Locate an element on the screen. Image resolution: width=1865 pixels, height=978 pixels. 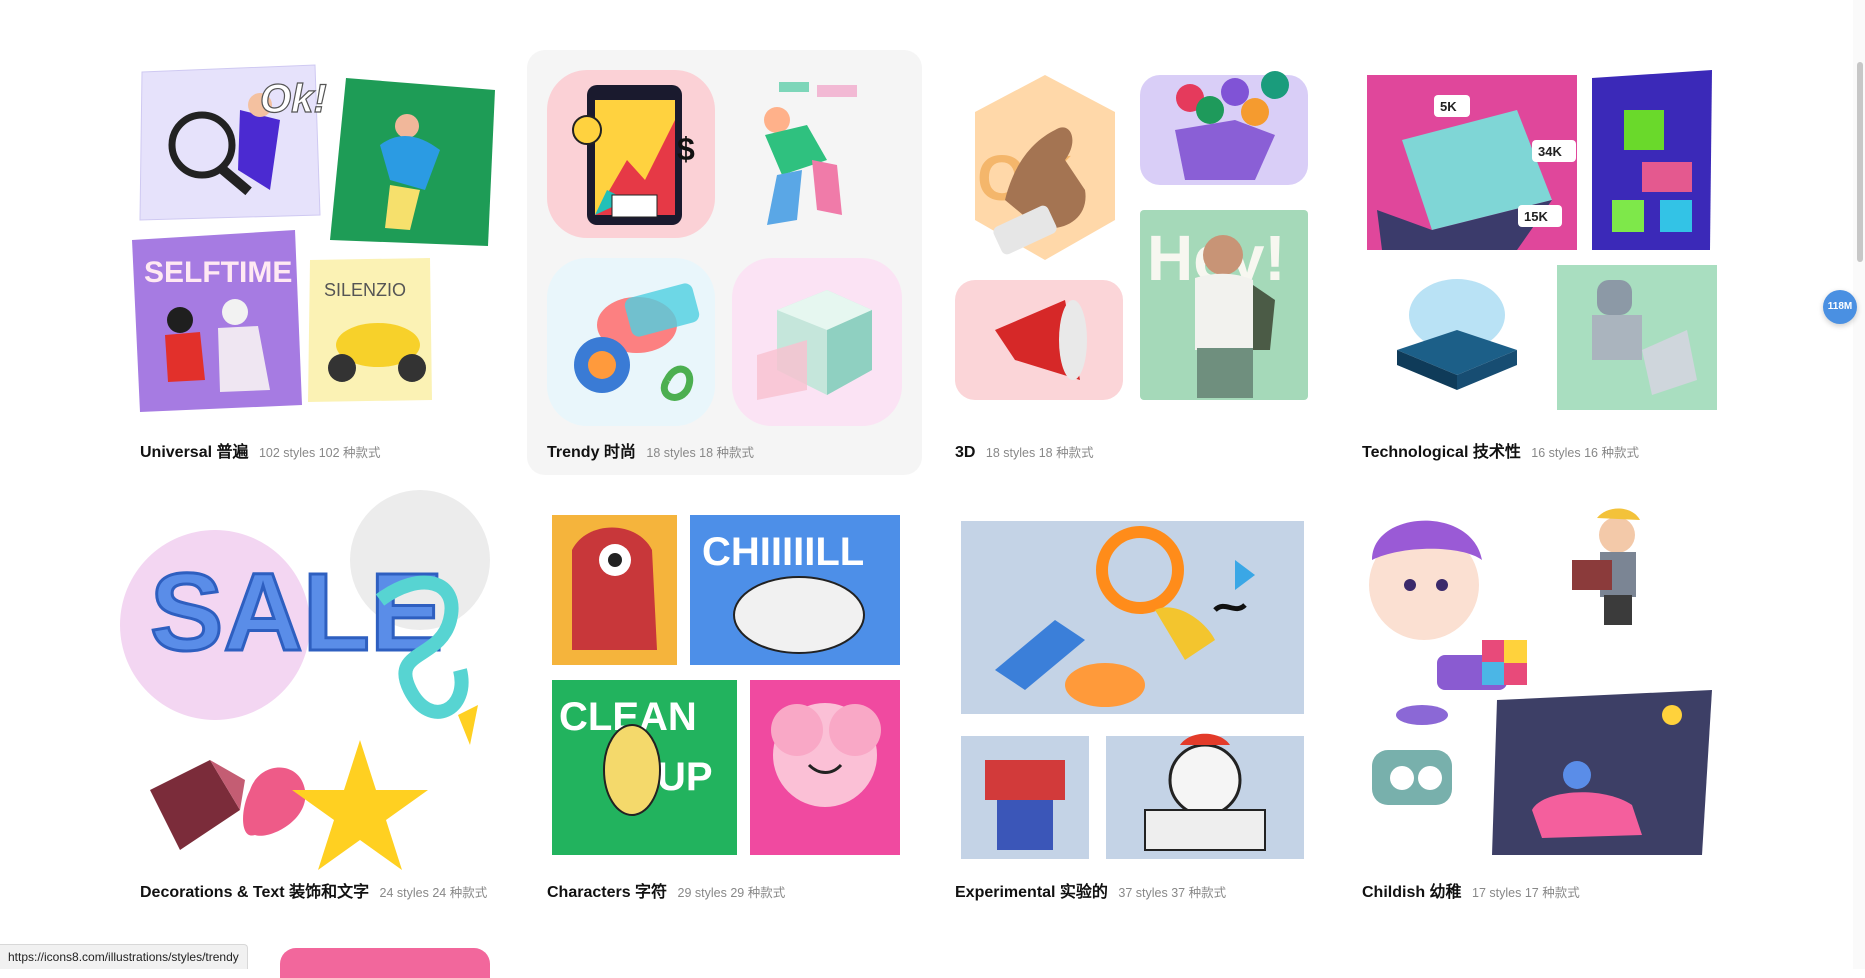
style-name: Childish 幼稚 is located at coordinates (1412, 892).